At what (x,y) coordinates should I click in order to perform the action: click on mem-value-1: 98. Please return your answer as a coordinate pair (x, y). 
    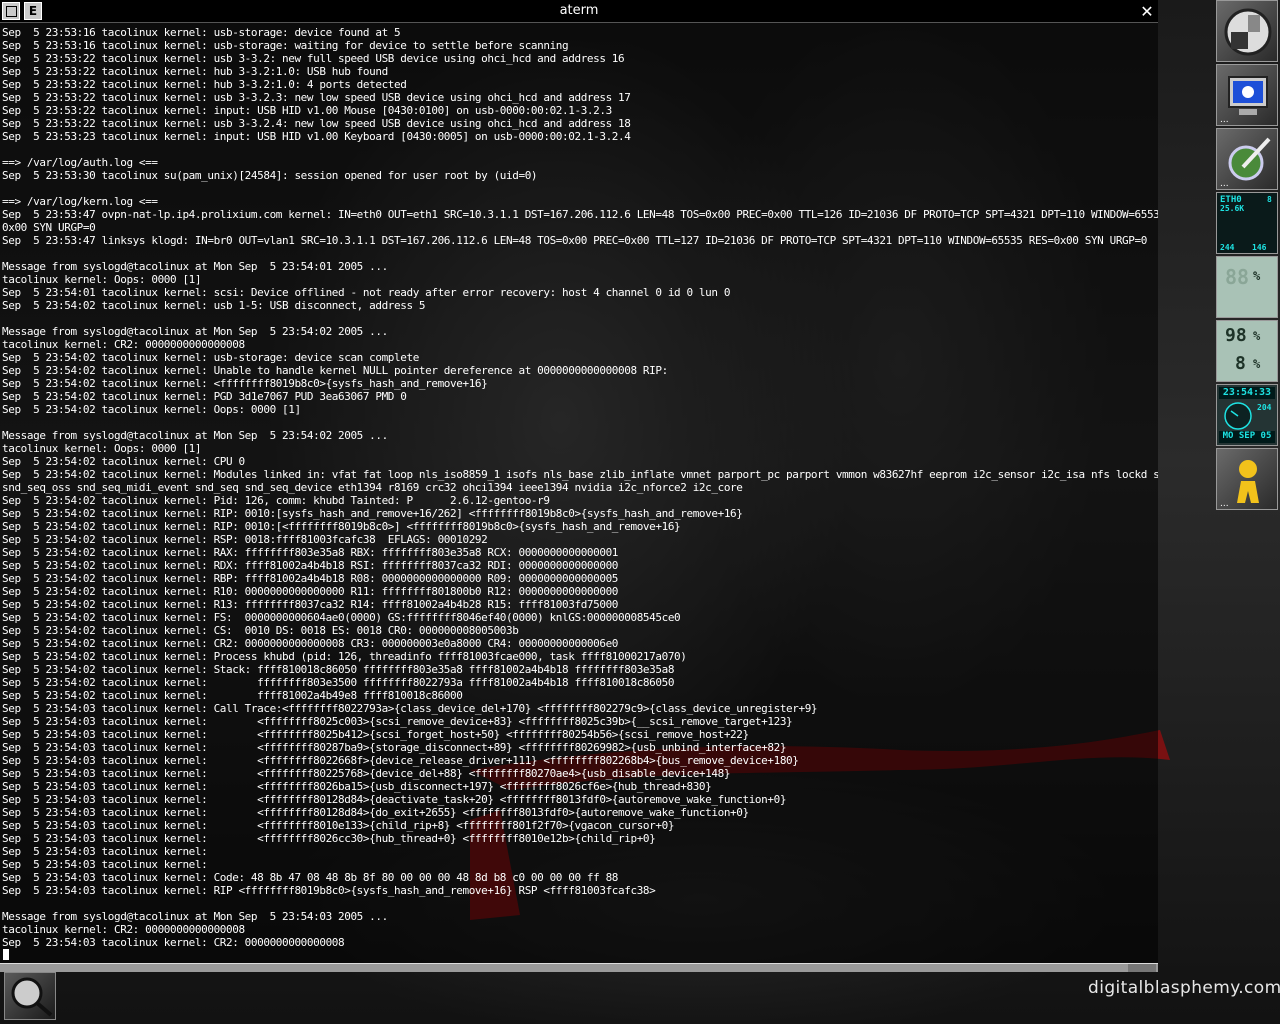
    Looking at the image, I should click on (1236, 335).